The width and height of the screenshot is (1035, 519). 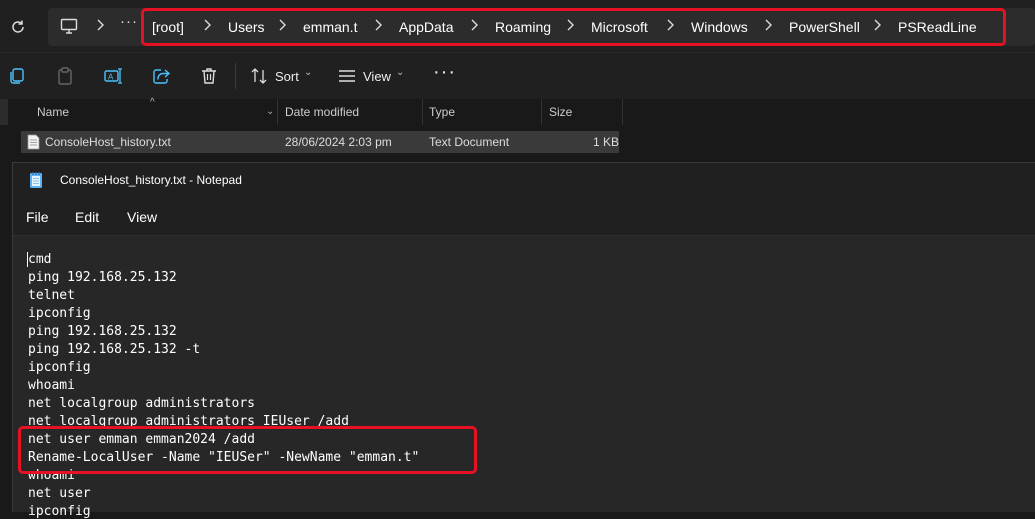 I want to click on svg-text: A, so click(x=111, y=77).